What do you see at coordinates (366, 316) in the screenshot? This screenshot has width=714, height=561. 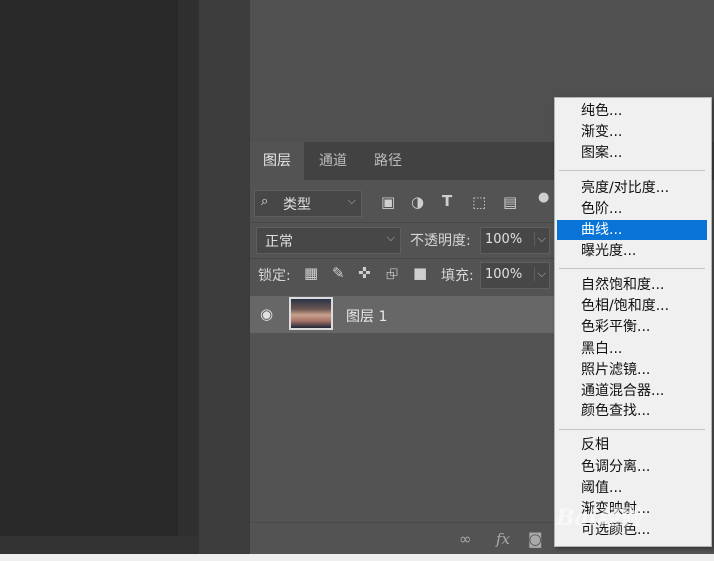 I see `layer-name: 图层 1` at bounding box center [366, 316].